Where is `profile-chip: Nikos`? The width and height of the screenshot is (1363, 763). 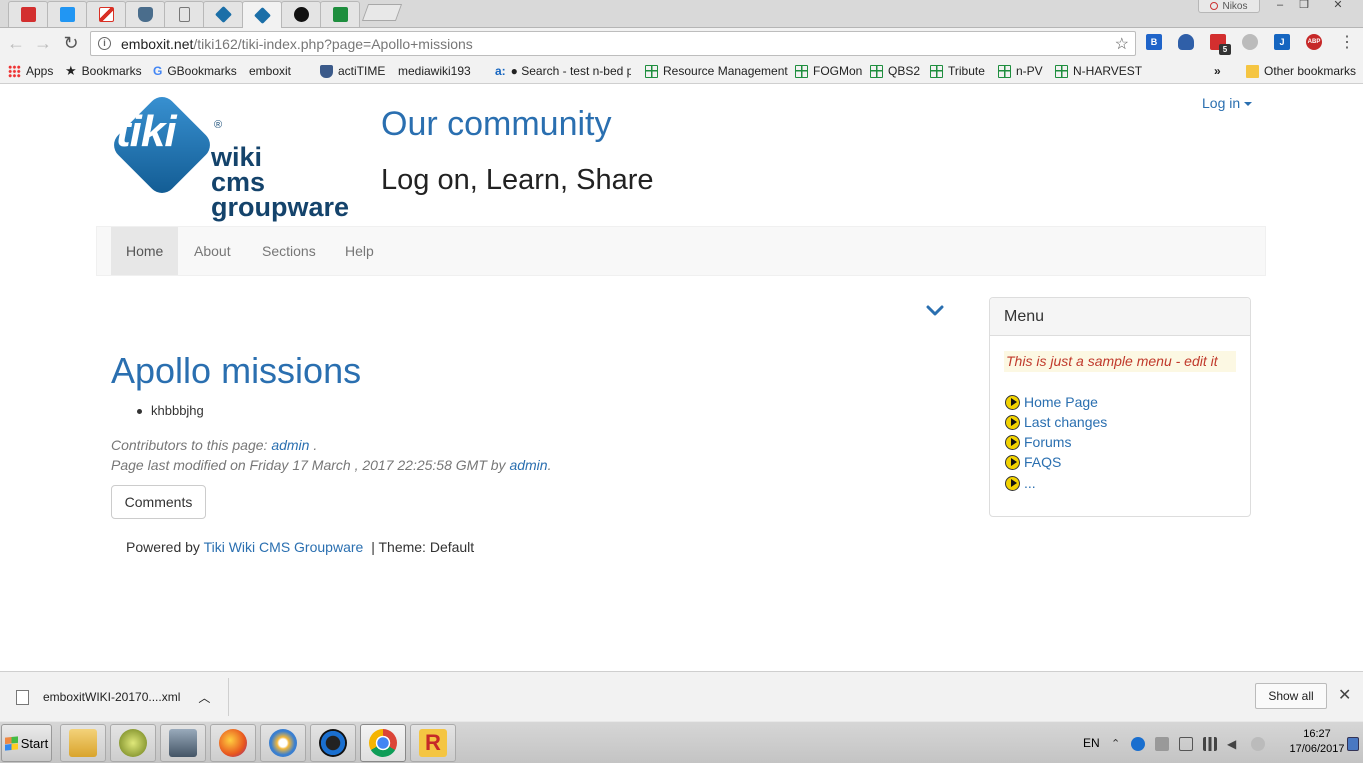 profile-chip: Nikos is located at coordinates (1229, 6).